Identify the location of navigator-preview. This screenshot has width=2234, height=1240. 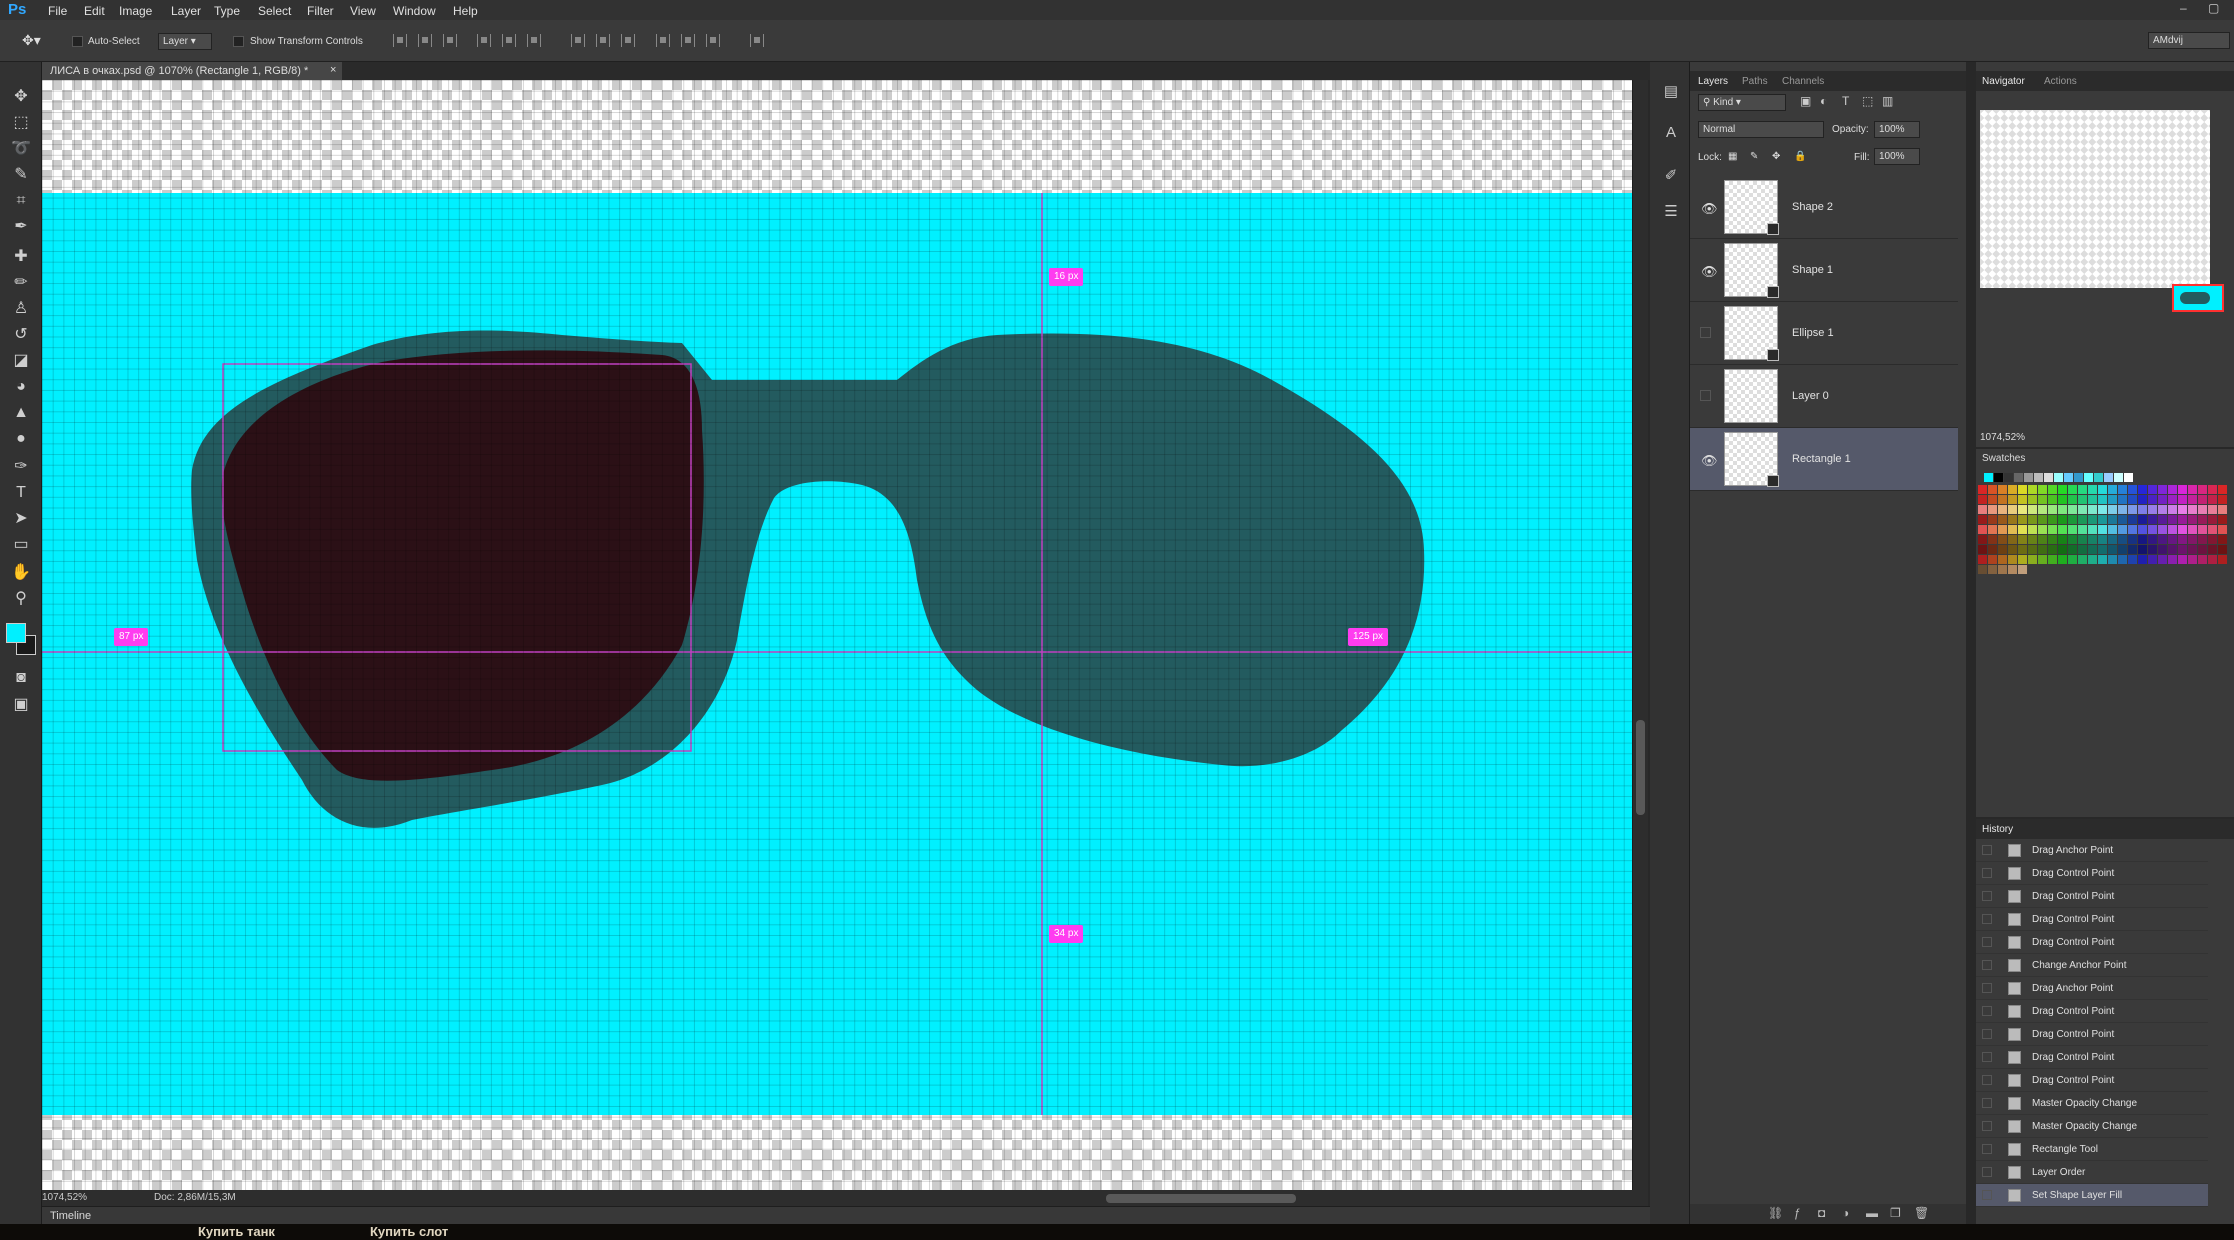
(2102, 211).